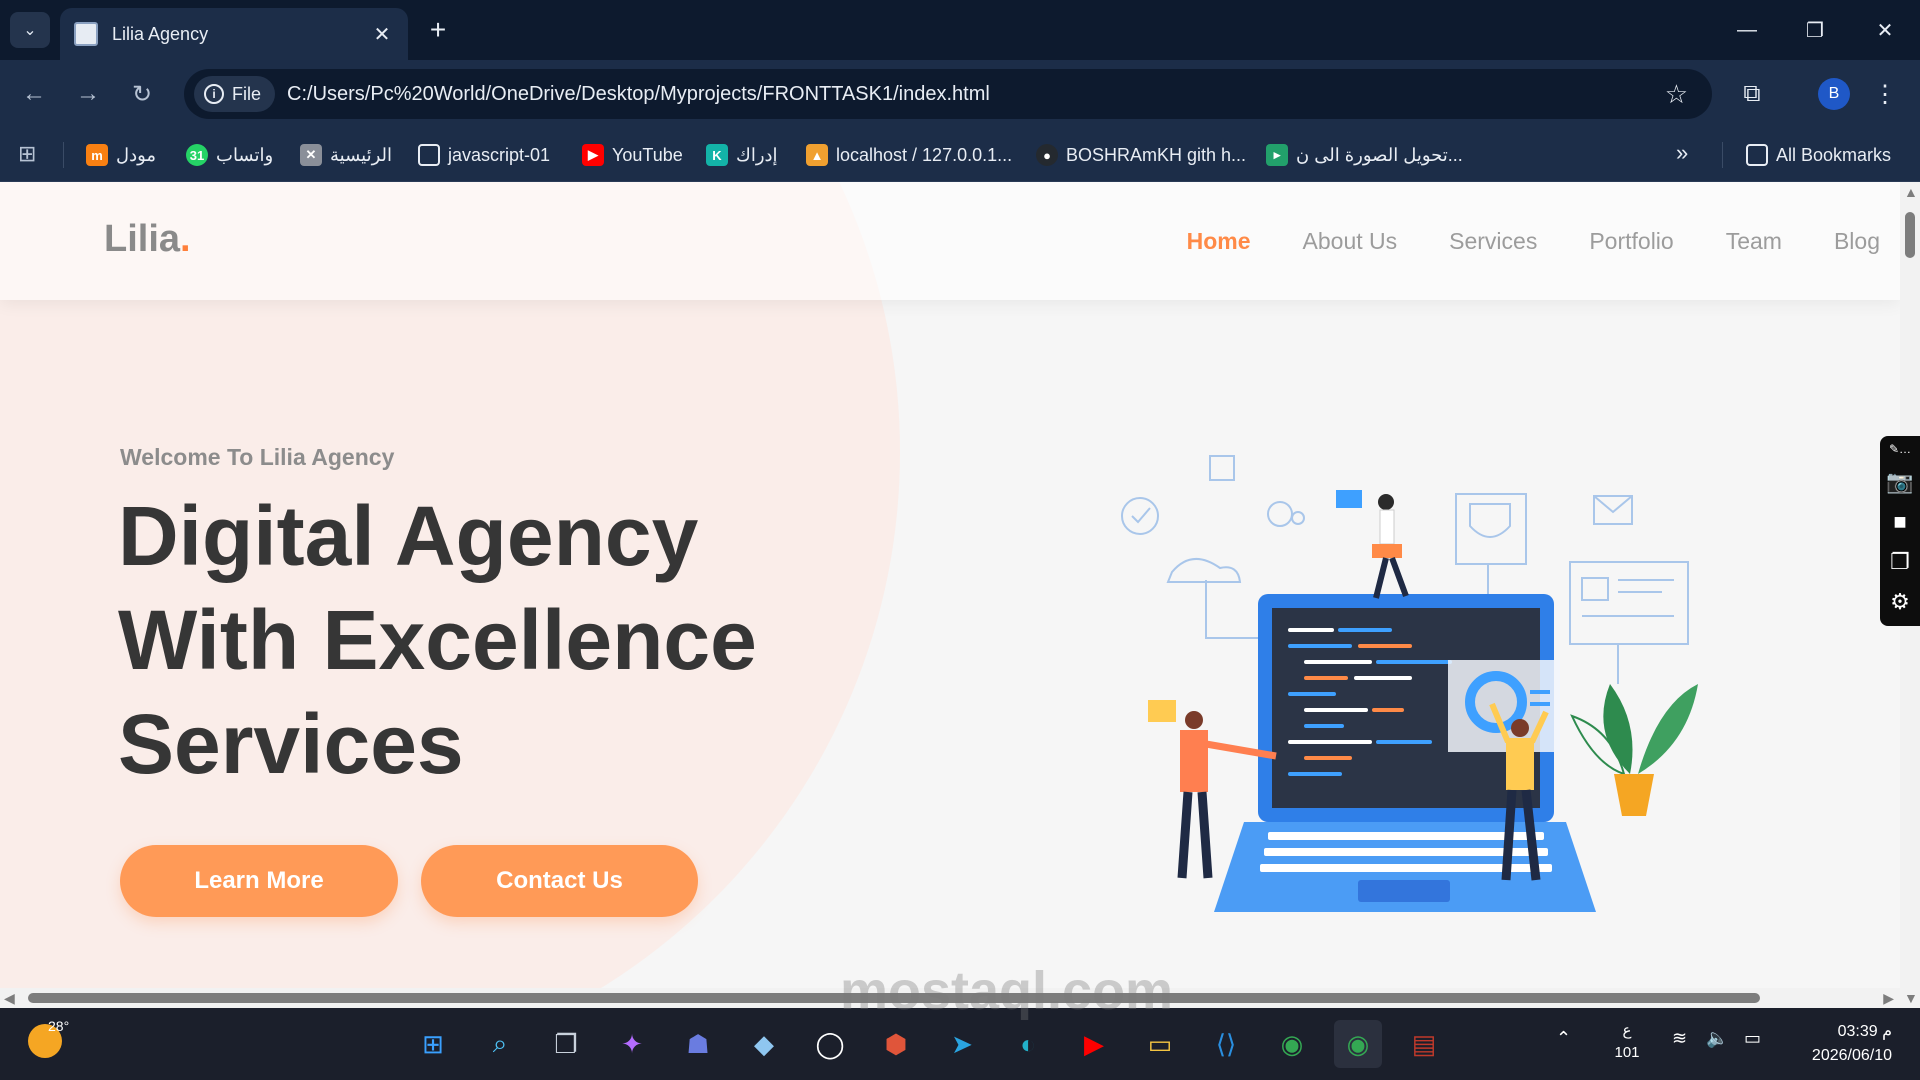  Describe the element at coordinates (438, 30) in the screenshot. I see `new-tab-button: +` at that location.